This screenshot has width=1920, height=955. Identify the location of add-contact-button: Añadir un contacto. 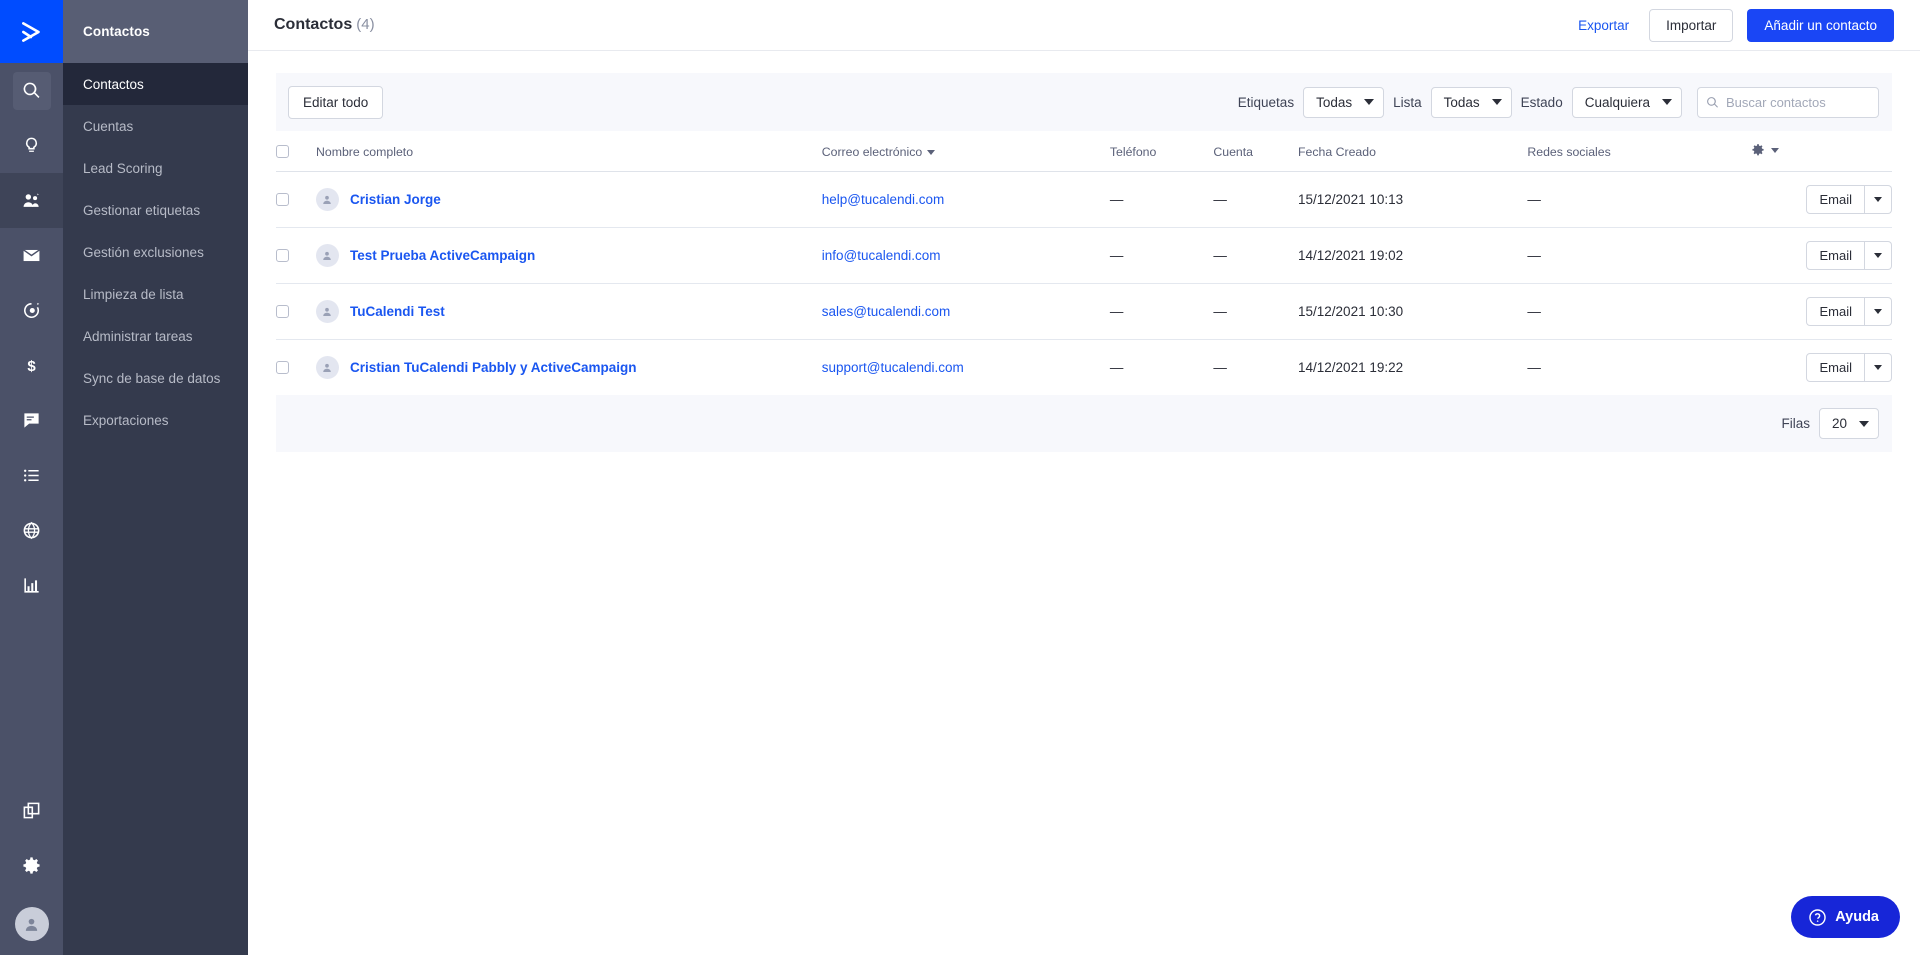
(1820, 25).